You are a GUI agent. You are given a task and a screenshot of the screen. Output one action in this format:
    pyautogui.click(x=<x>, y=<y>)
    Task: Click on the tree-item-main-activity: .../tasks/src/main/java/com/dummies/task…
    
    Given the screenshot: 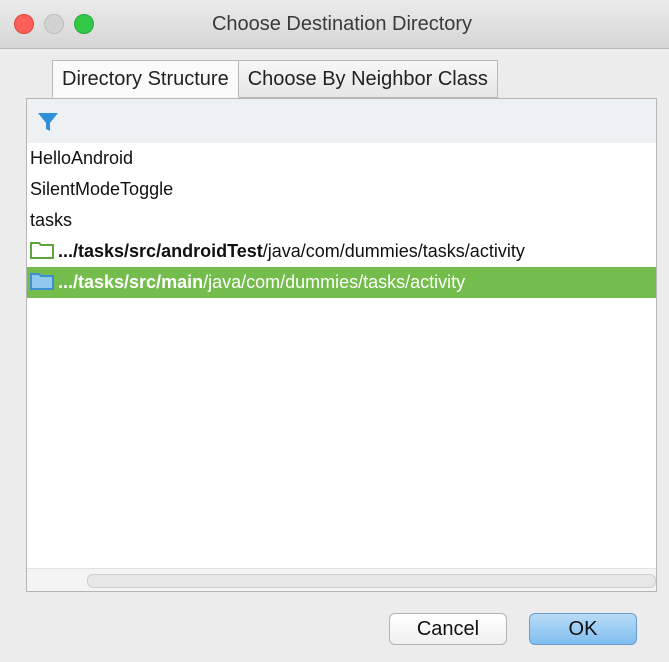 What is the action you would take?
    pyautogui.click(x=341, y=282)
    